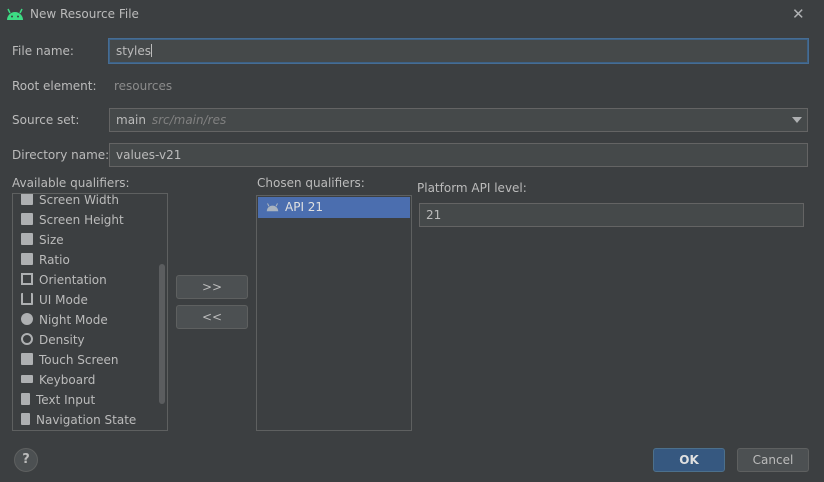 The width and height of the screenshot is (824, 482). What do you see at coordinates (334, 207) in the screenshot?
I see `chosen-qualifier-api: API 21` at bounding box center [334, 207].